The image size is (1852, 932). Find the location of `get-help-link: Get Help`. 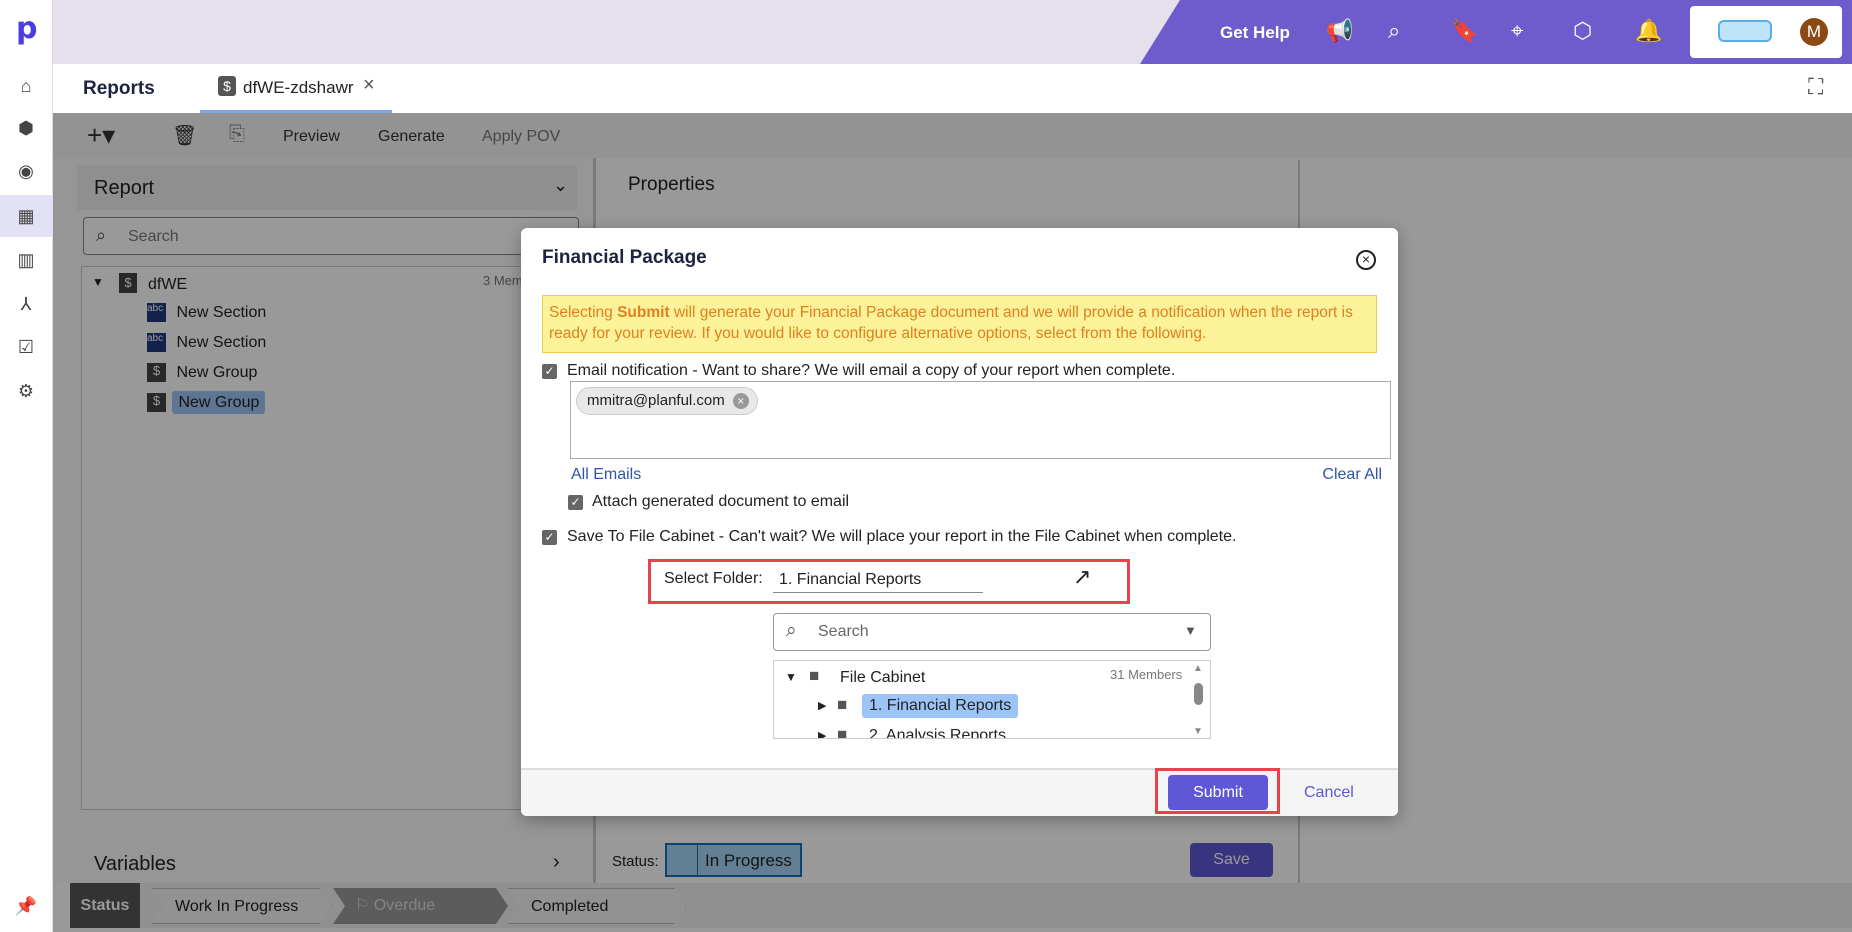

get-help-link: Get Help is located at coordinates (1255, 33).